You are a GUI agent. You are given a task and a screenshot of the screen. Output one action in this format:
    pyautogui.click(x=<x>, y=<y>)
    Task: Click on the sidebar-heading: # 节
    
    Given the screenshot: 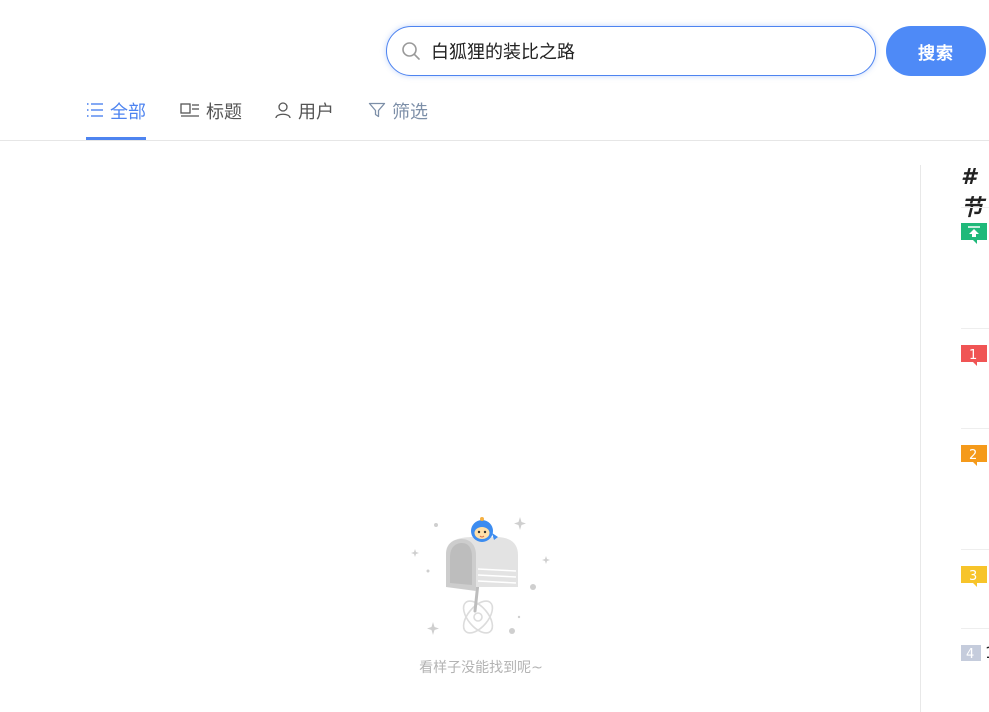 What is the action you would take?
    pyautogui.click(x=972, y=193)
    